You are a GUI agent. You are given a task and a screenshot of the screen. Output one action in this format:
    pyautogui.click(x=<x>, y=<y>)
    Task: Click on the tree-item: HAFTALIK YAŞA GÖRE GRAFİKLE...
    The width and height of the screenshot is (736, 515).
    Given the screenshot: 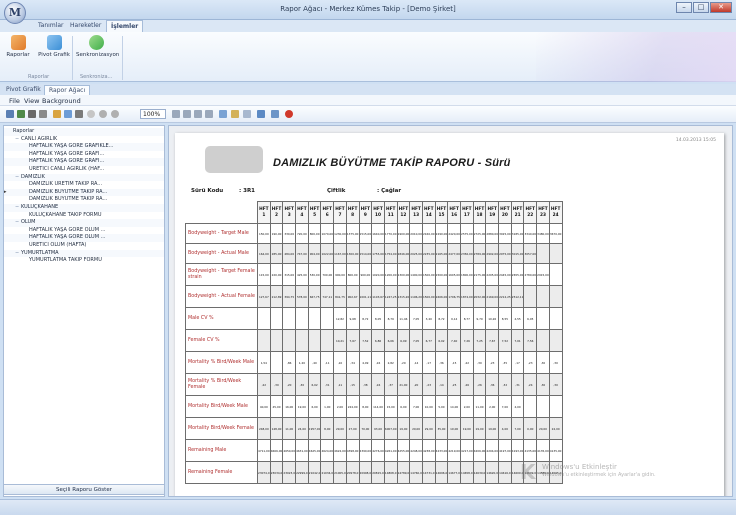 What is the action you would take?
    pyautogui.click(x=84, y=147)
    